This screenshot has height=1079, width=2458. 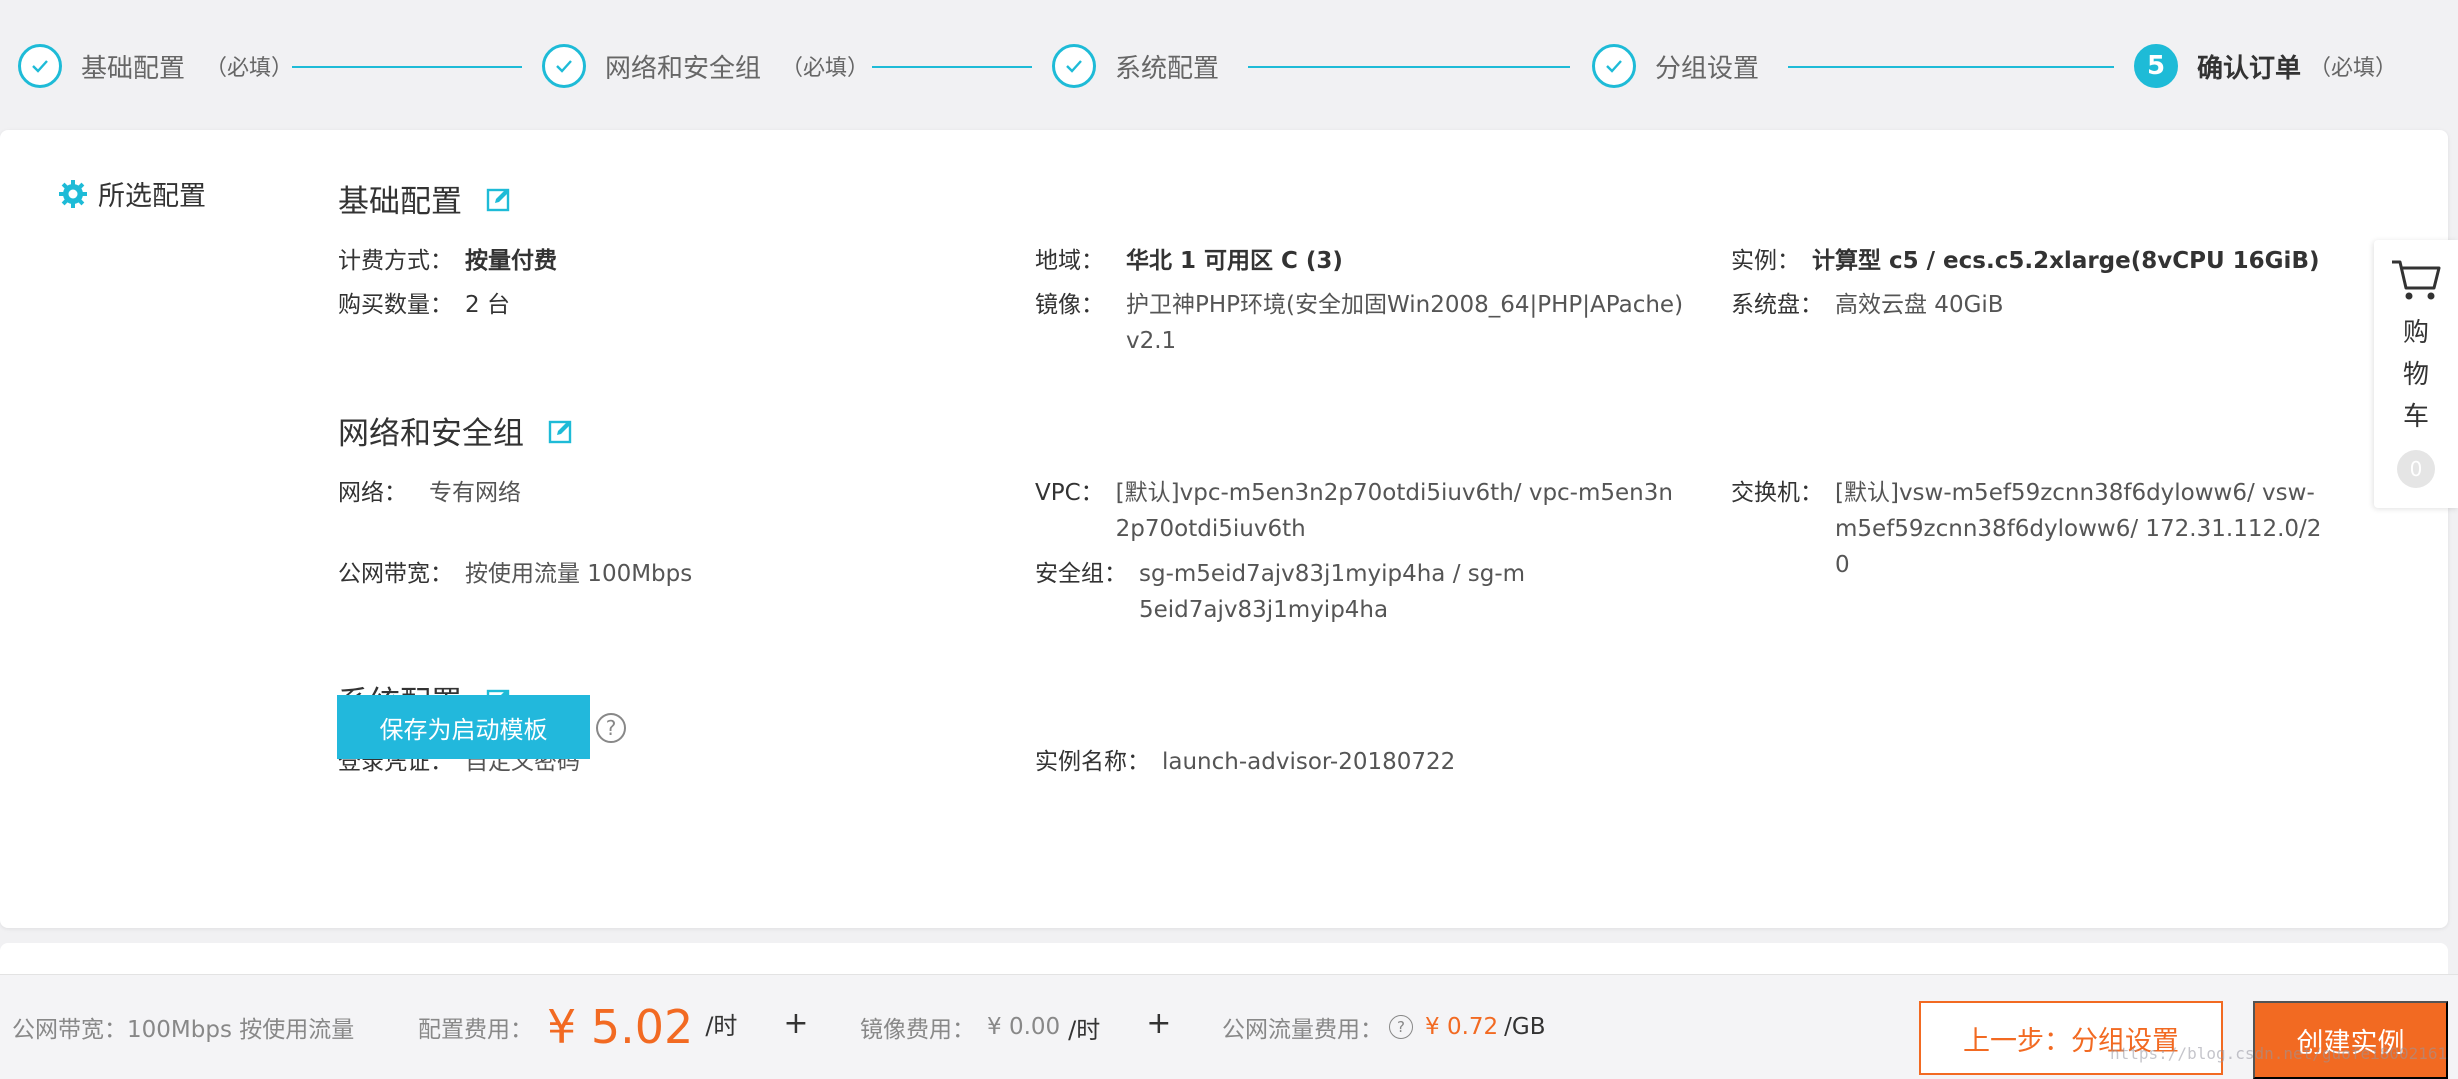 What do you see at coordinates (372, 493) in the screenshot?
I see `net-label: 网络：` at bounding box center [372, 493].